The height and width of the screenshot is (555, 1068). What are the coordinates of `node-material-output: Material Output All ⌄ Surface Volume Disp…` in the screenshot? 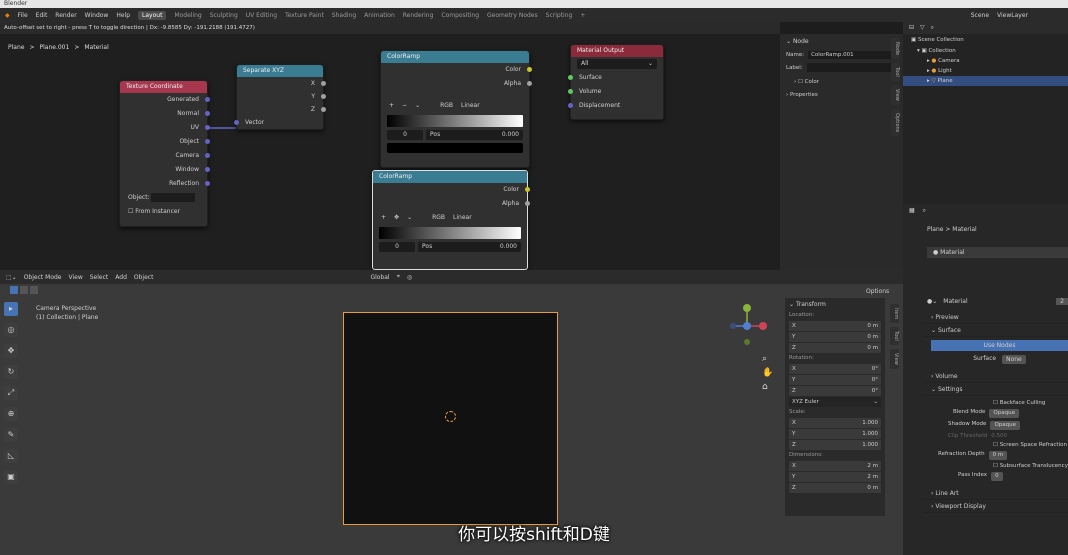 It's located at (616, 82).